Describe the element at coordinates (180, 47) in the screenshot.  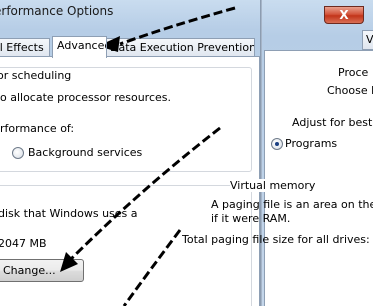
I see `tab-data-execution-prevention: Data Execution Prevention` at that location.